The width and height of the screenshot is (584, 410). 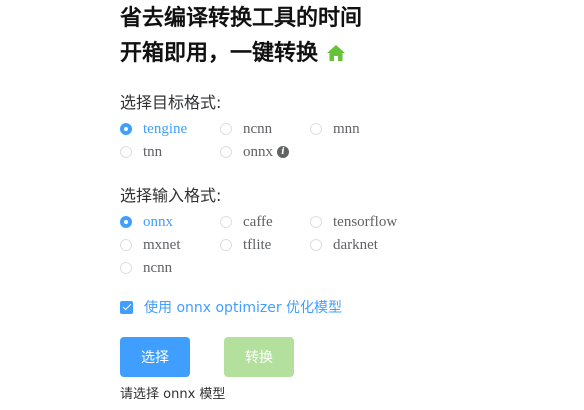 I want to click on select-button: 选择, so click(x=155, y=357).